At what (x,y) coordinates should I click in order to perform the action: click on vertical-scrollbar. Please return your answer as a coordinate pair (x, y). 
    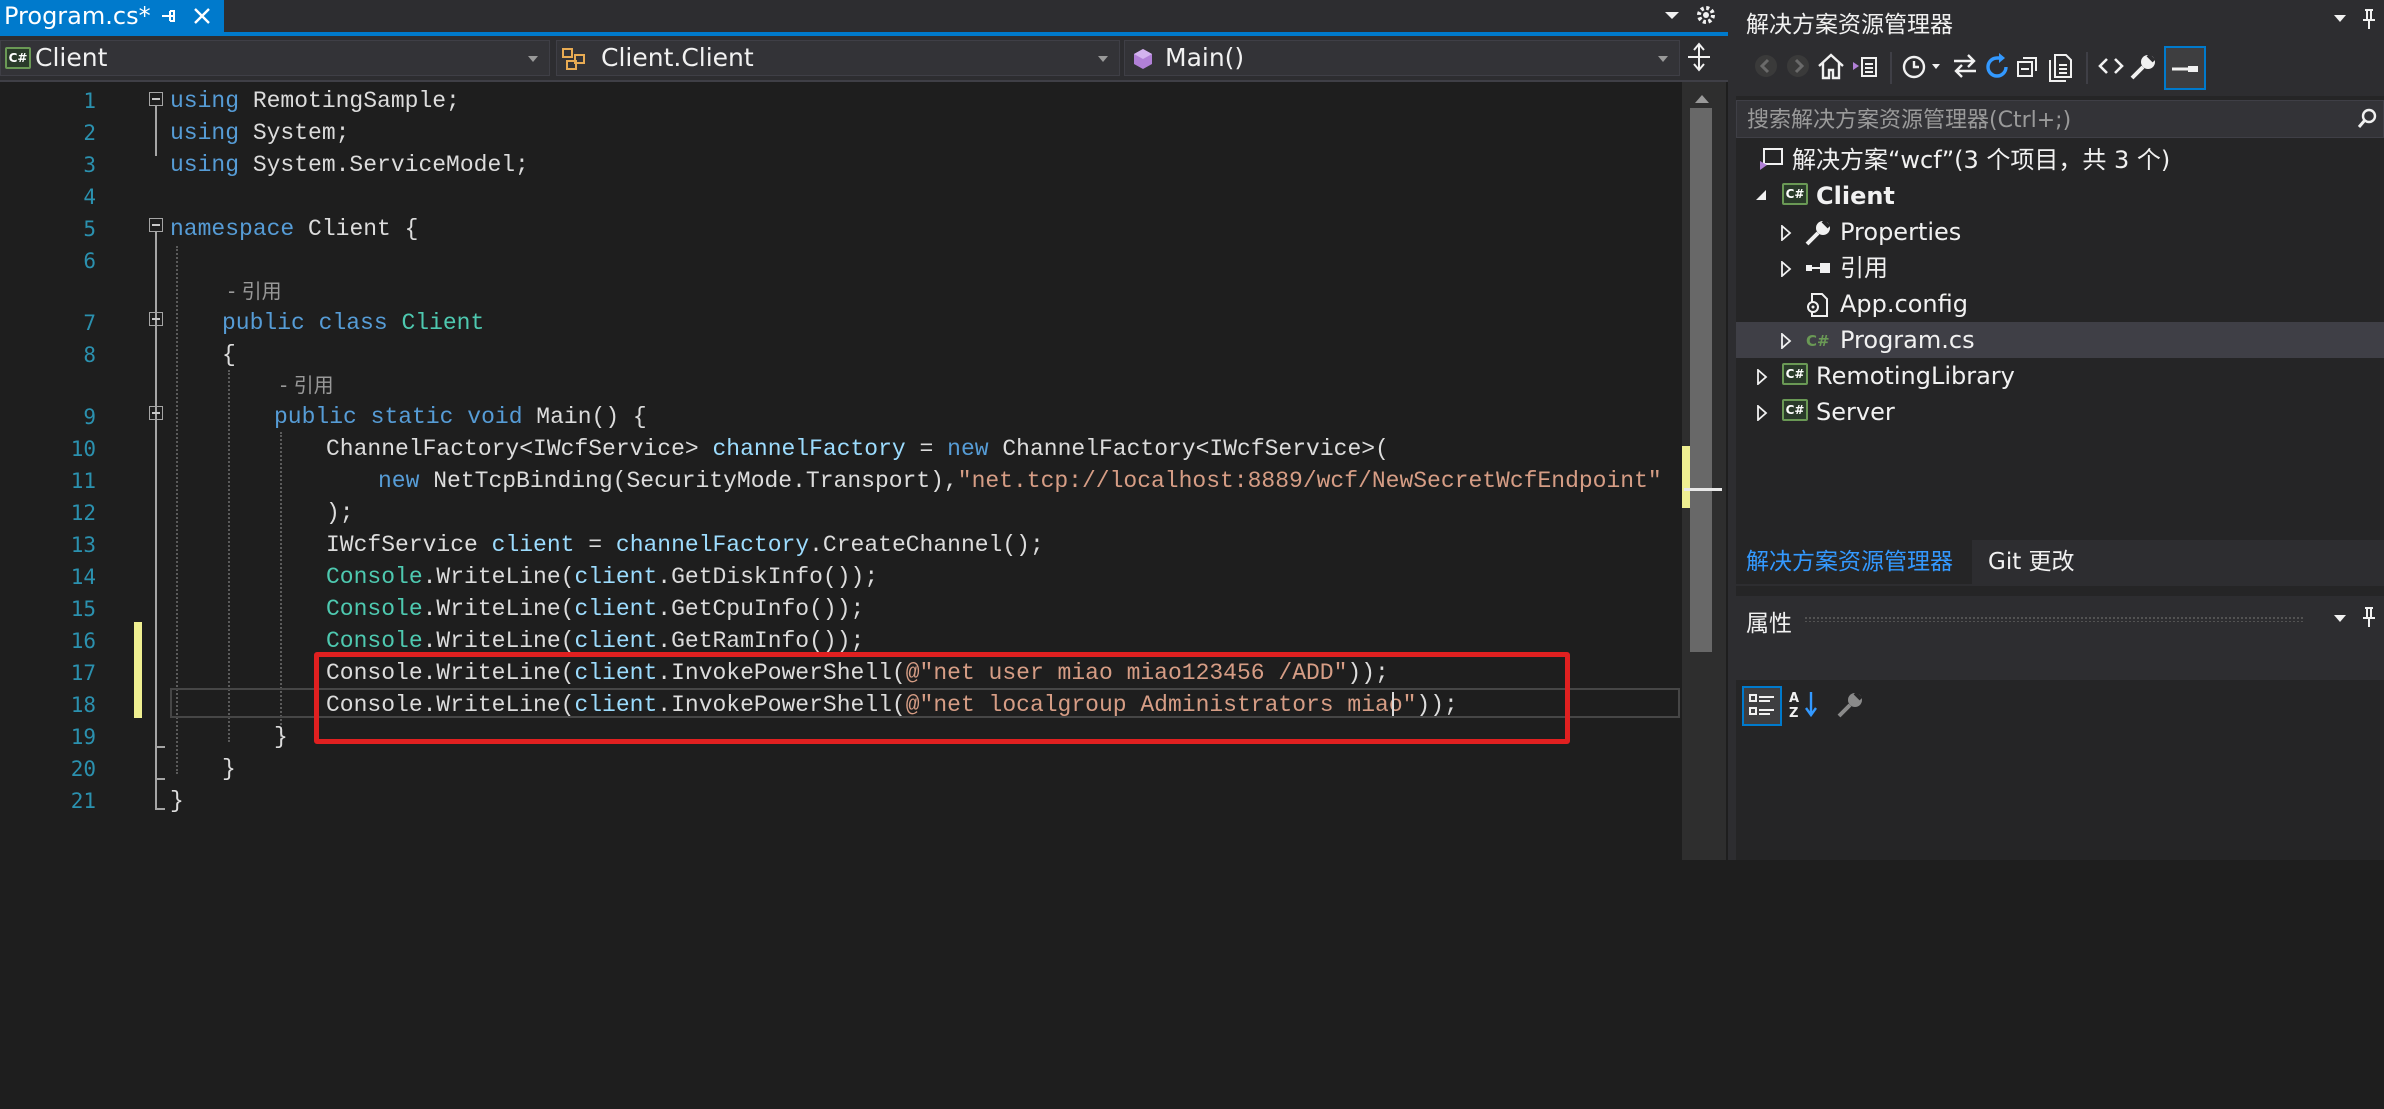
    Looking at the image, I should click on (1704, 471).